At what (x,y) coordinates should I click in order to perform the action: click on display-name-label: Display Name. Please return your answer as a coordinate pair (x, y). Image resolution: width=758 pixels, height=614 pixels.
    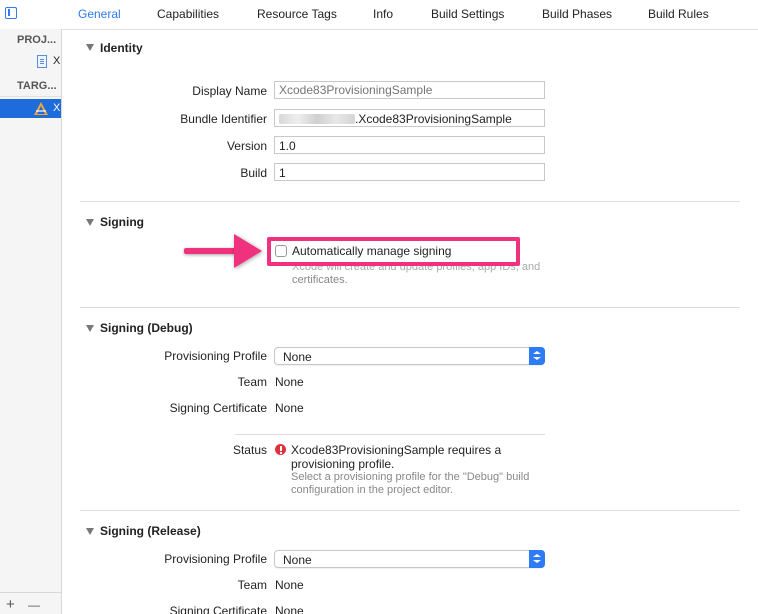
    Looking at the image, I should click on (229, 91).